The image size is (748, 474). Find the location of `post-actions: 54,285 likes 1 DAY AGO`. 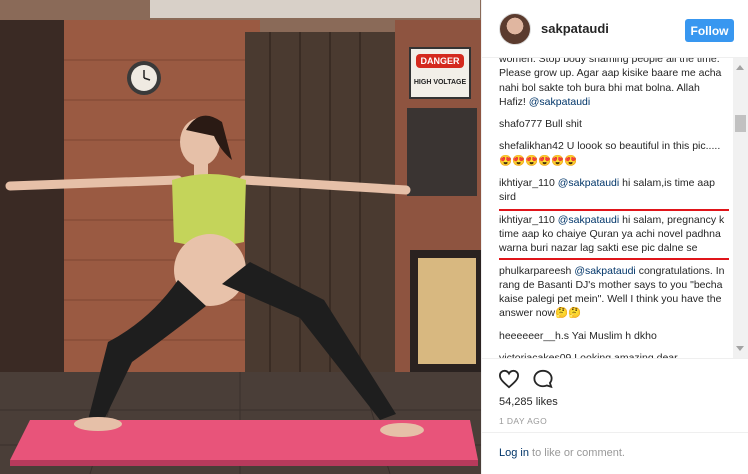

post-actions: 54,285 likes 1 DAY AGO is located at coordinates (615, 395).